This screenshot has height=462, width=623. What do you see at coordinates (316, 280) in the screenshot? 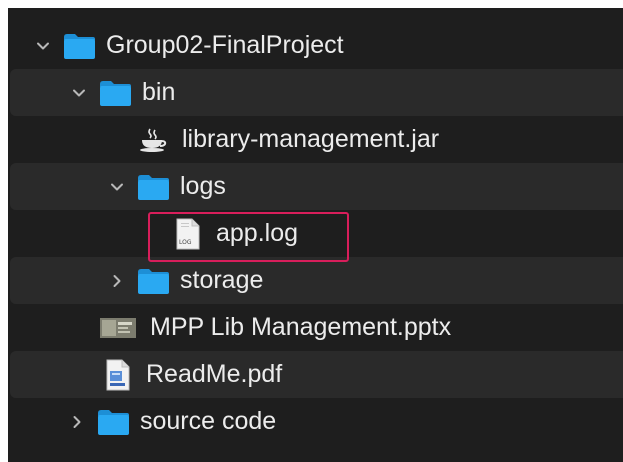
I see `tree-row-storage: storage` at bounding box center [316, 280].